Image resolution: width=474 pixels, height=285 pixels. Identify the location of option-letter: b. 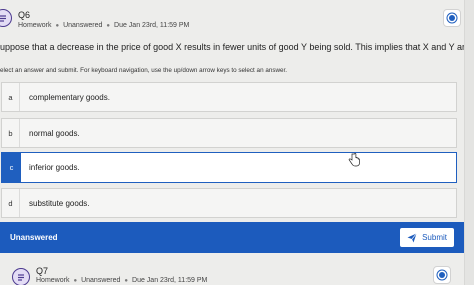
(11, 133).